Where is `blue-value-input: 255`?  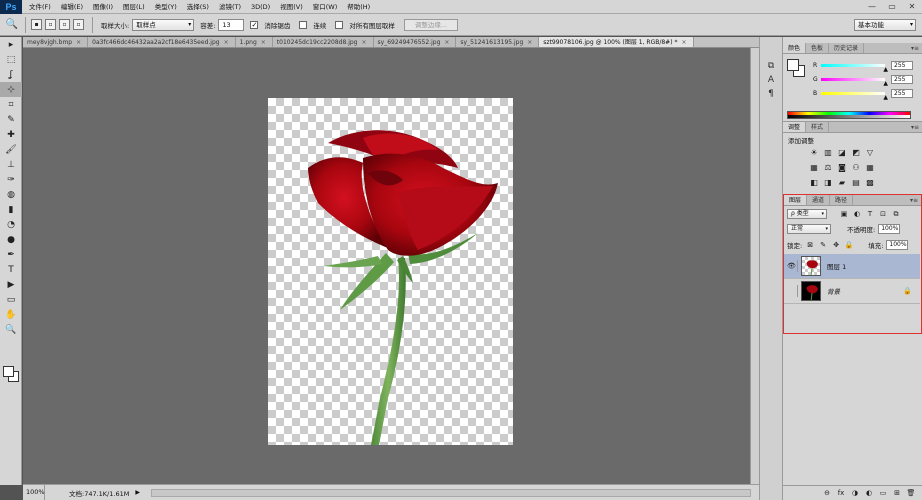 blue-value-input: 255 is located at coordinates (902, 93).